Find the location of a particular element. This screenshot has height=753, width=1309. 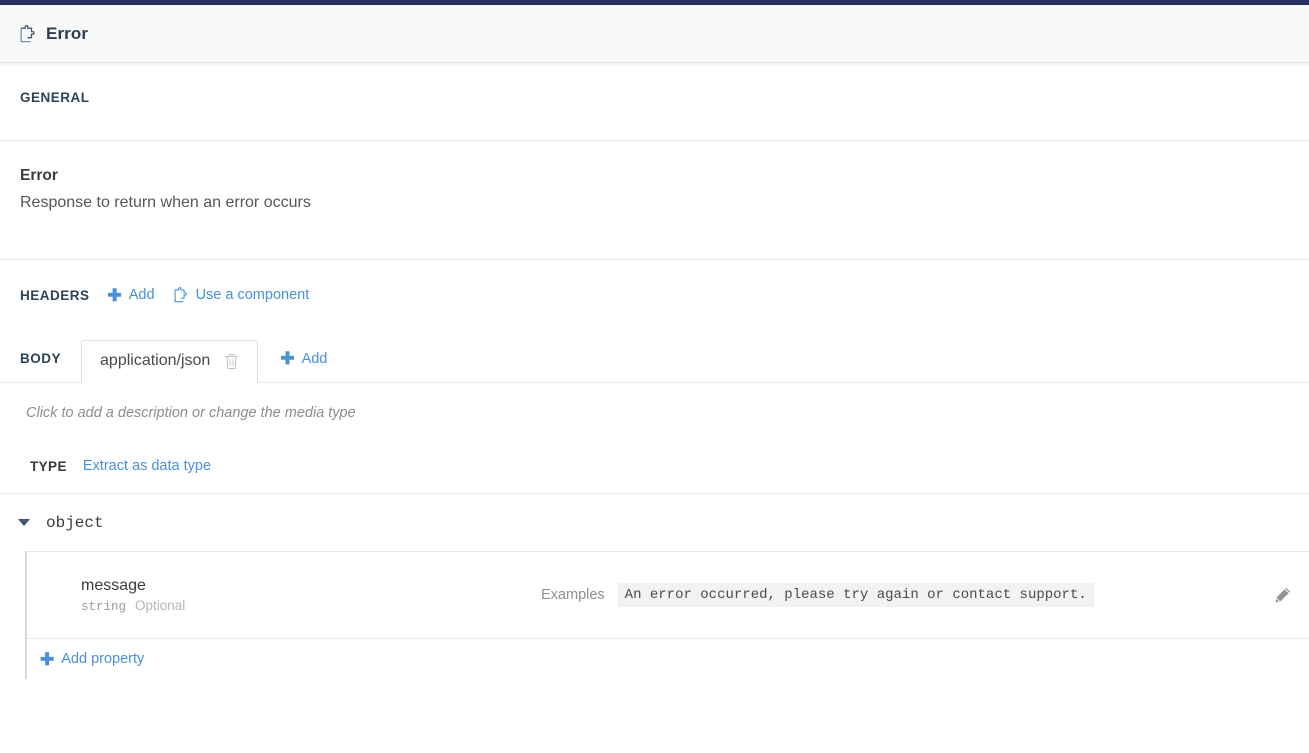

extract-as-data-type-label: Extract as data type is located at coordinates (147, 466).